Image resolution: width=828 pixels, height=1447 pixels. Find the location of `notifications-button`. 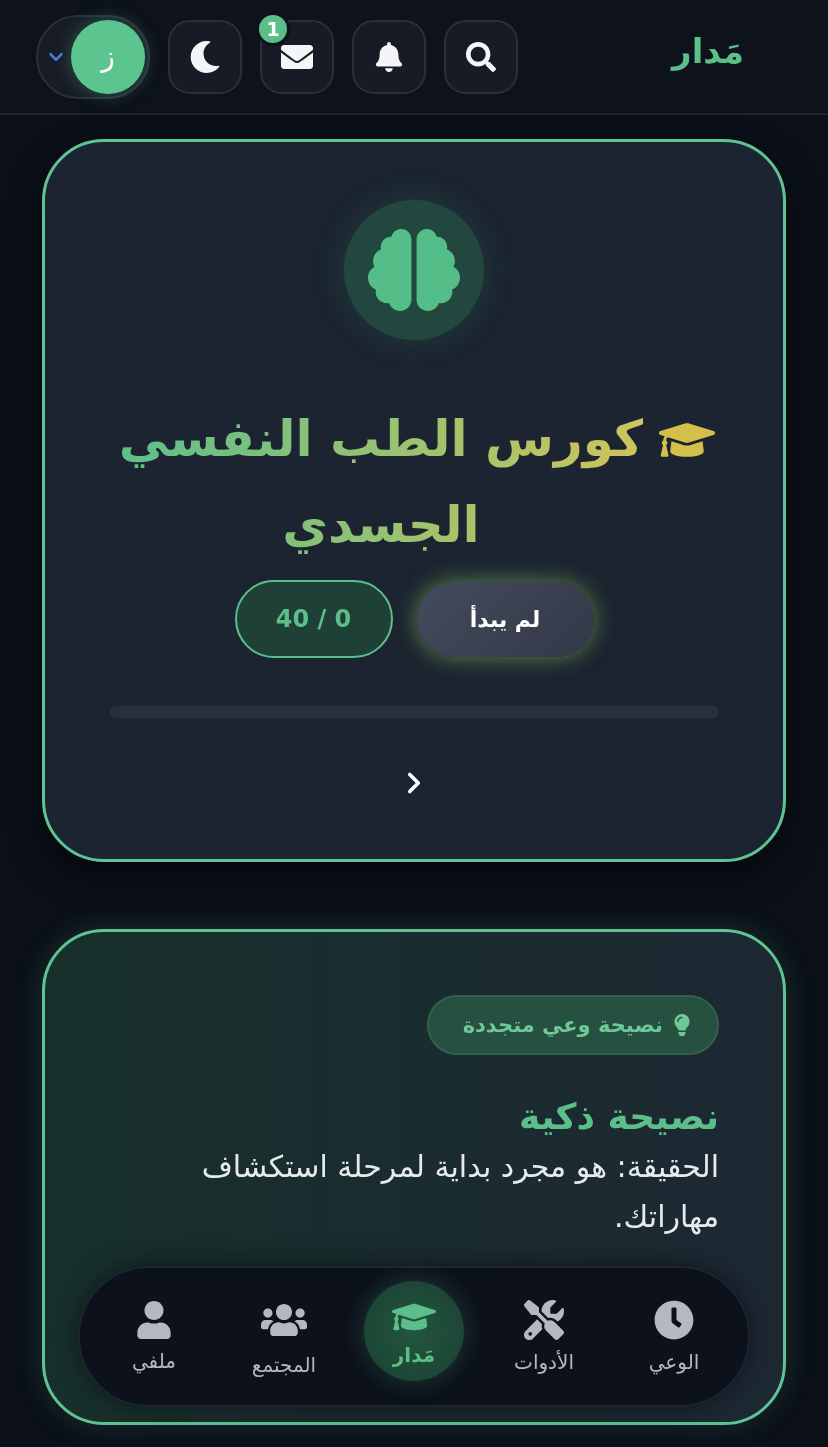

notifications-button is located at coordinates (389, 56).